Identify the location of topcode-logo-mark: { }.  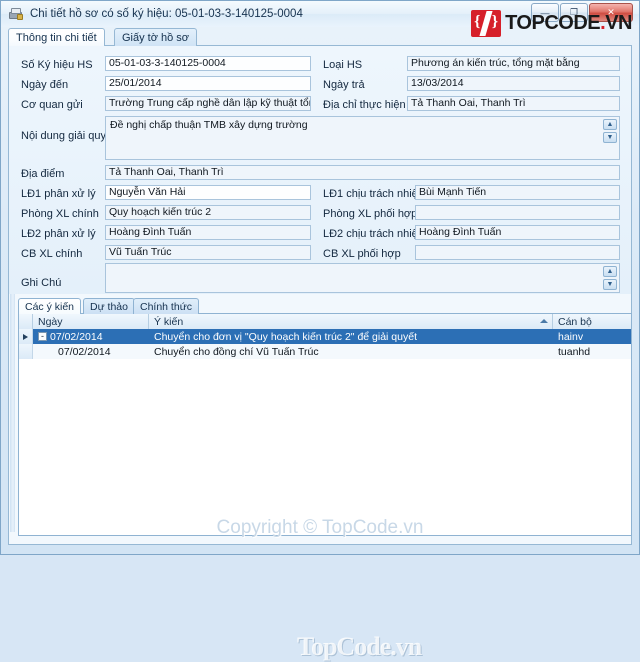
(486, 23).